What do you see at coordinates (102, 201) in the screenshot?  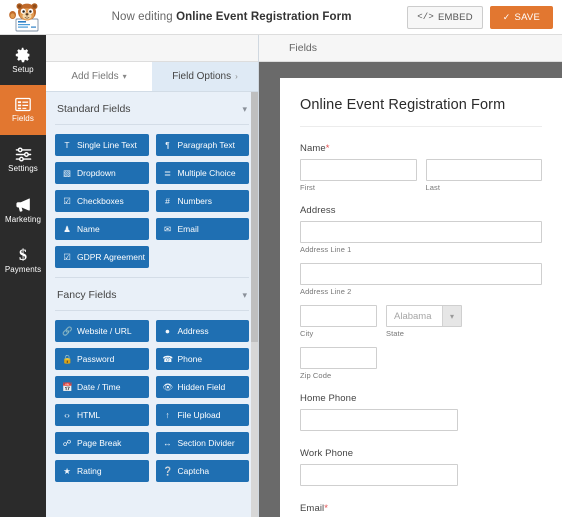 I see `field-button-checkboxes: ☑ Checkboxes` at bounding box center [102, 201].